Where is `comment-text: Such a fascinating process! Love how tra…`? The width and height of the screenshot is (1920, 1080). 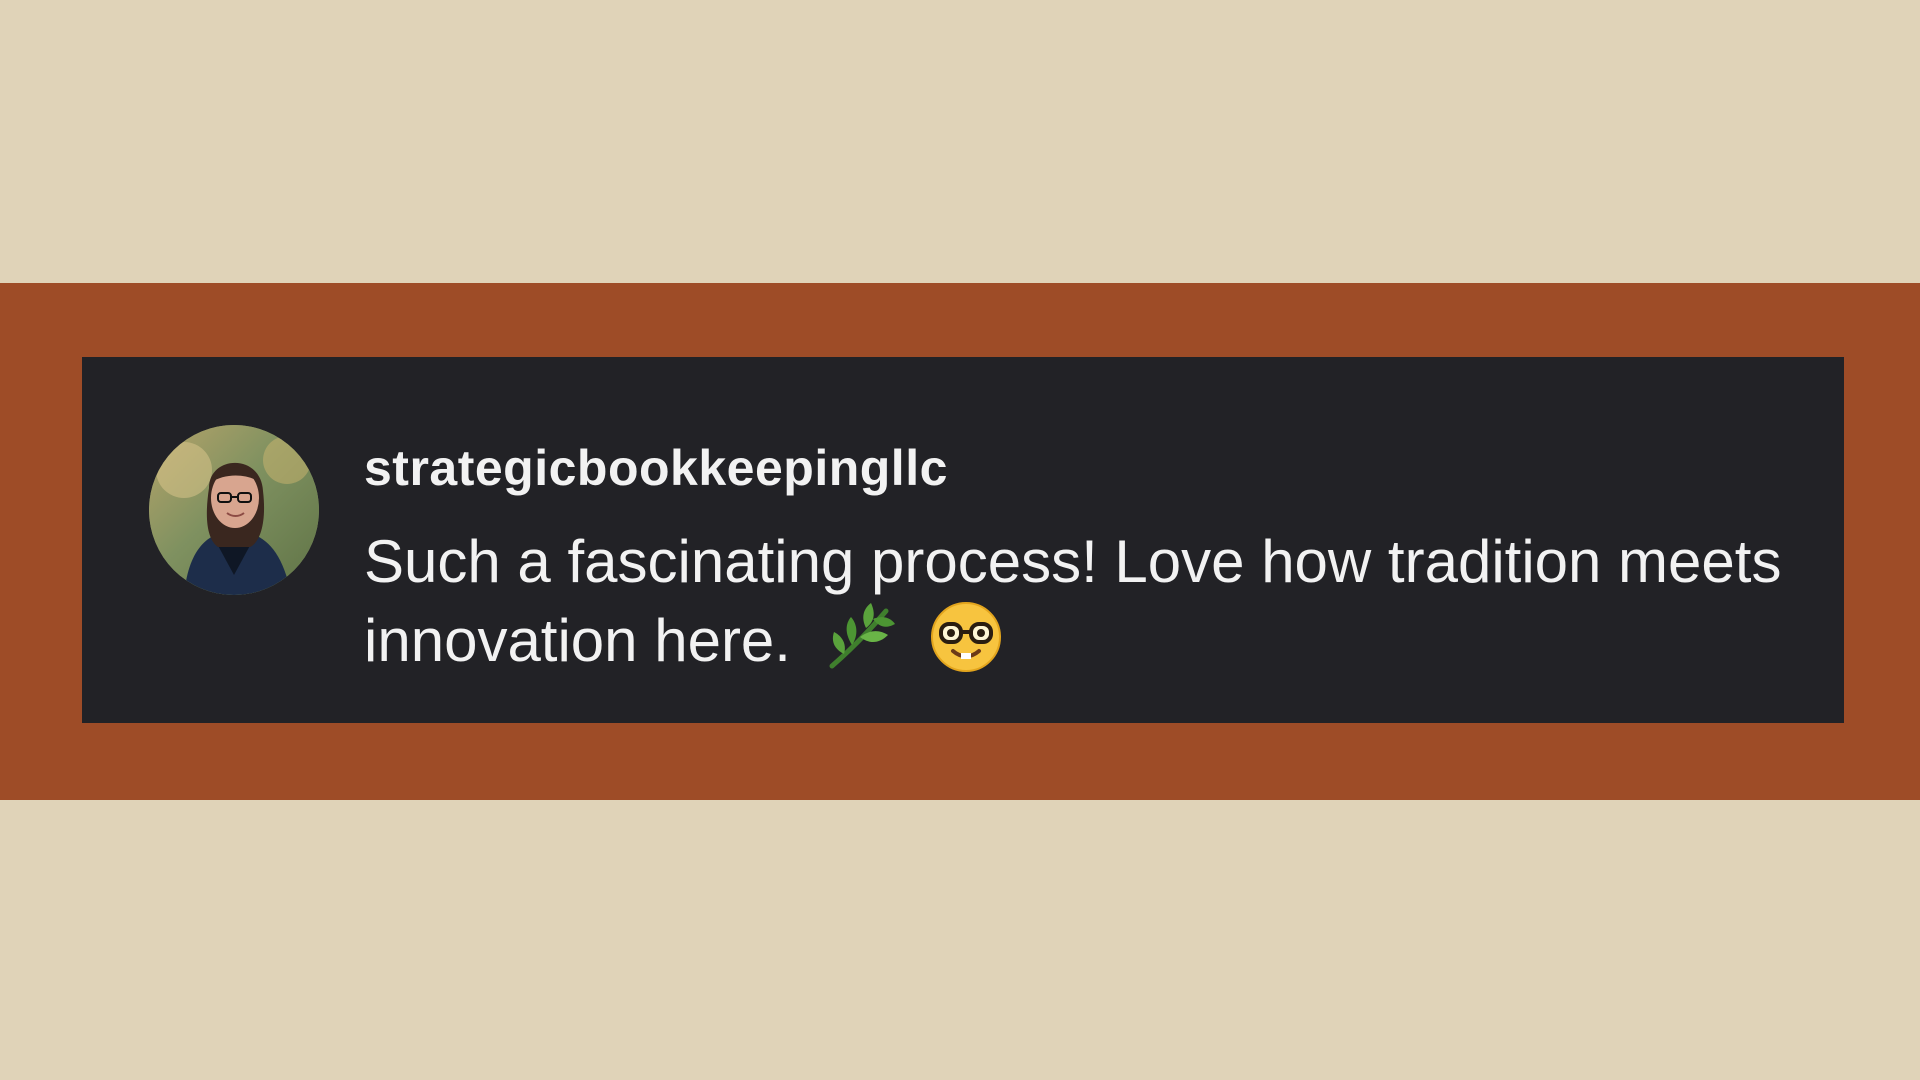
comment-text: Such a fascinating process! Love how tra… is located at coordinates (1073, 601).